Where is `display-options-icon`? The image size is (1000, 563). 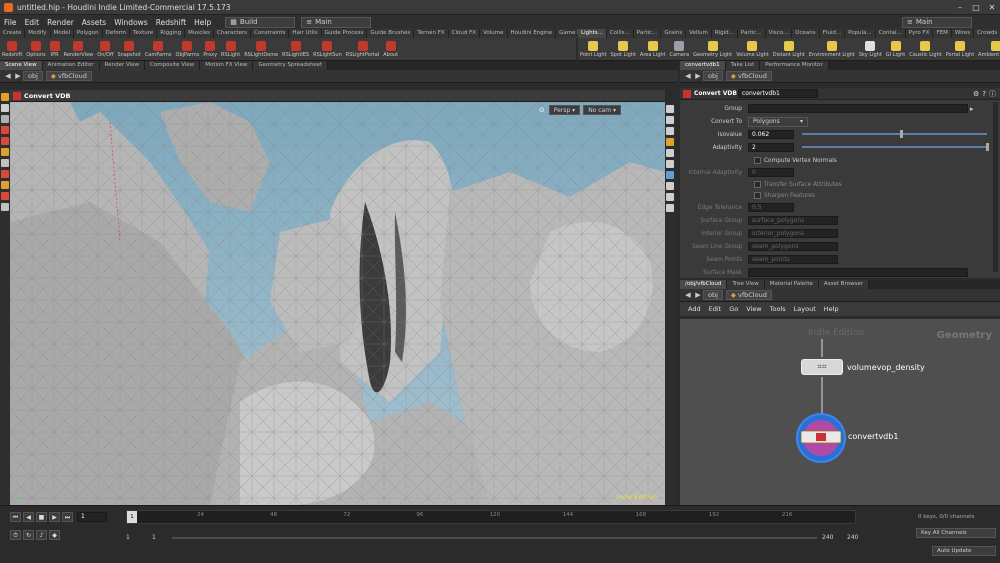
display-options-icon is located at coordinates (670, 109).